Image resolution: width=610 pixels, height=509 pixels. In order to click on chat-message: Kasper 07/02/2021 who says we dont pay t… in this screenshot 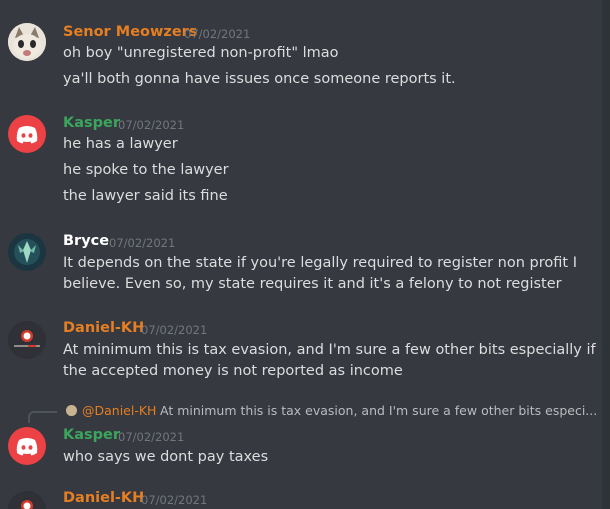, I will do `click(300, 455)`.